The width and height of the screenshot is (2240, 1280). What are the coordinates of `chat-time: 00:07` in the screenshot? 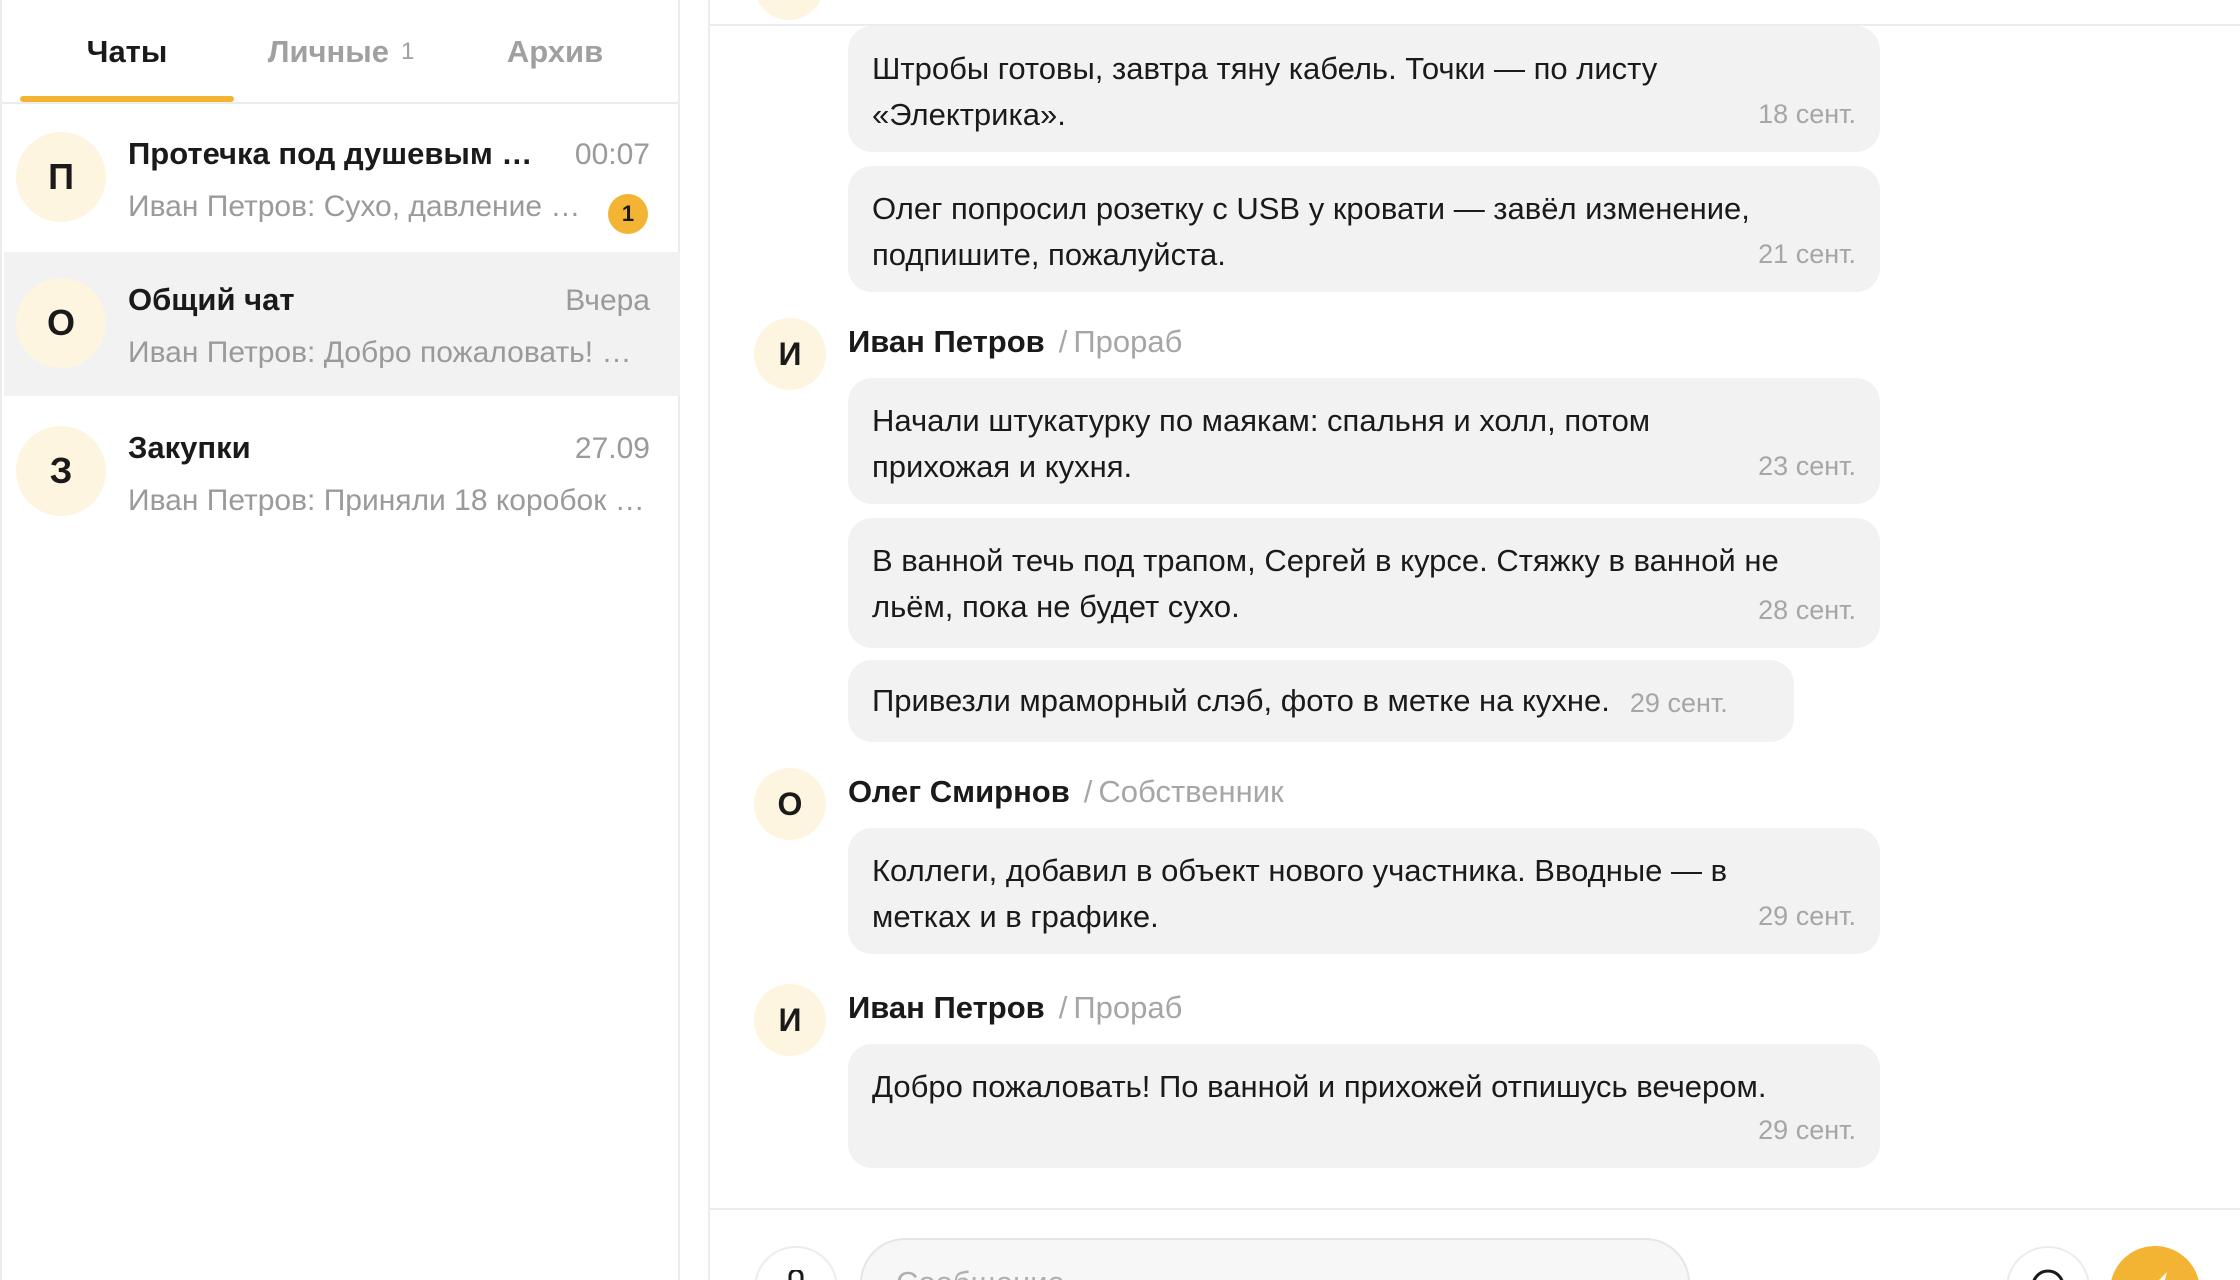 It's located at (612, 154).